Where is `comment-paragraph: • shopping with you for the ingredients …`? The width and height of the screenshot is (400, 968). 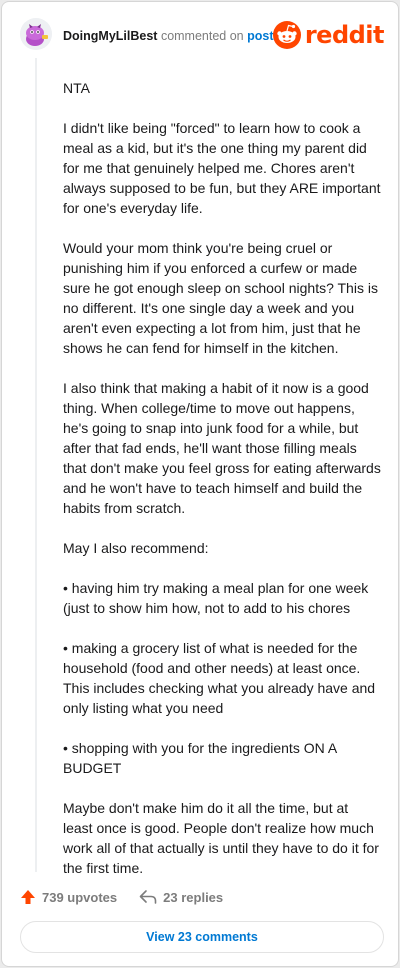
comment-paragraph: • shopping with you for the ingredients … is located at coordinates (200, 758).